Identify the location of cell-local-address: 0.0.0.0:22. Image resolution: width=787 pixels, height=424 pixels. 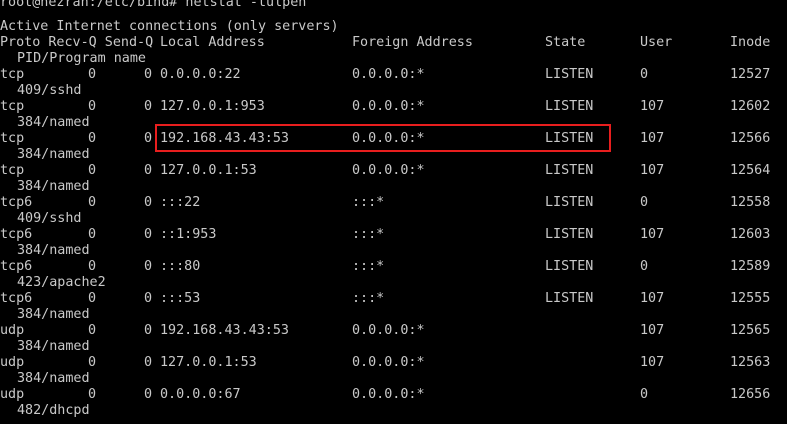
(200, 74).